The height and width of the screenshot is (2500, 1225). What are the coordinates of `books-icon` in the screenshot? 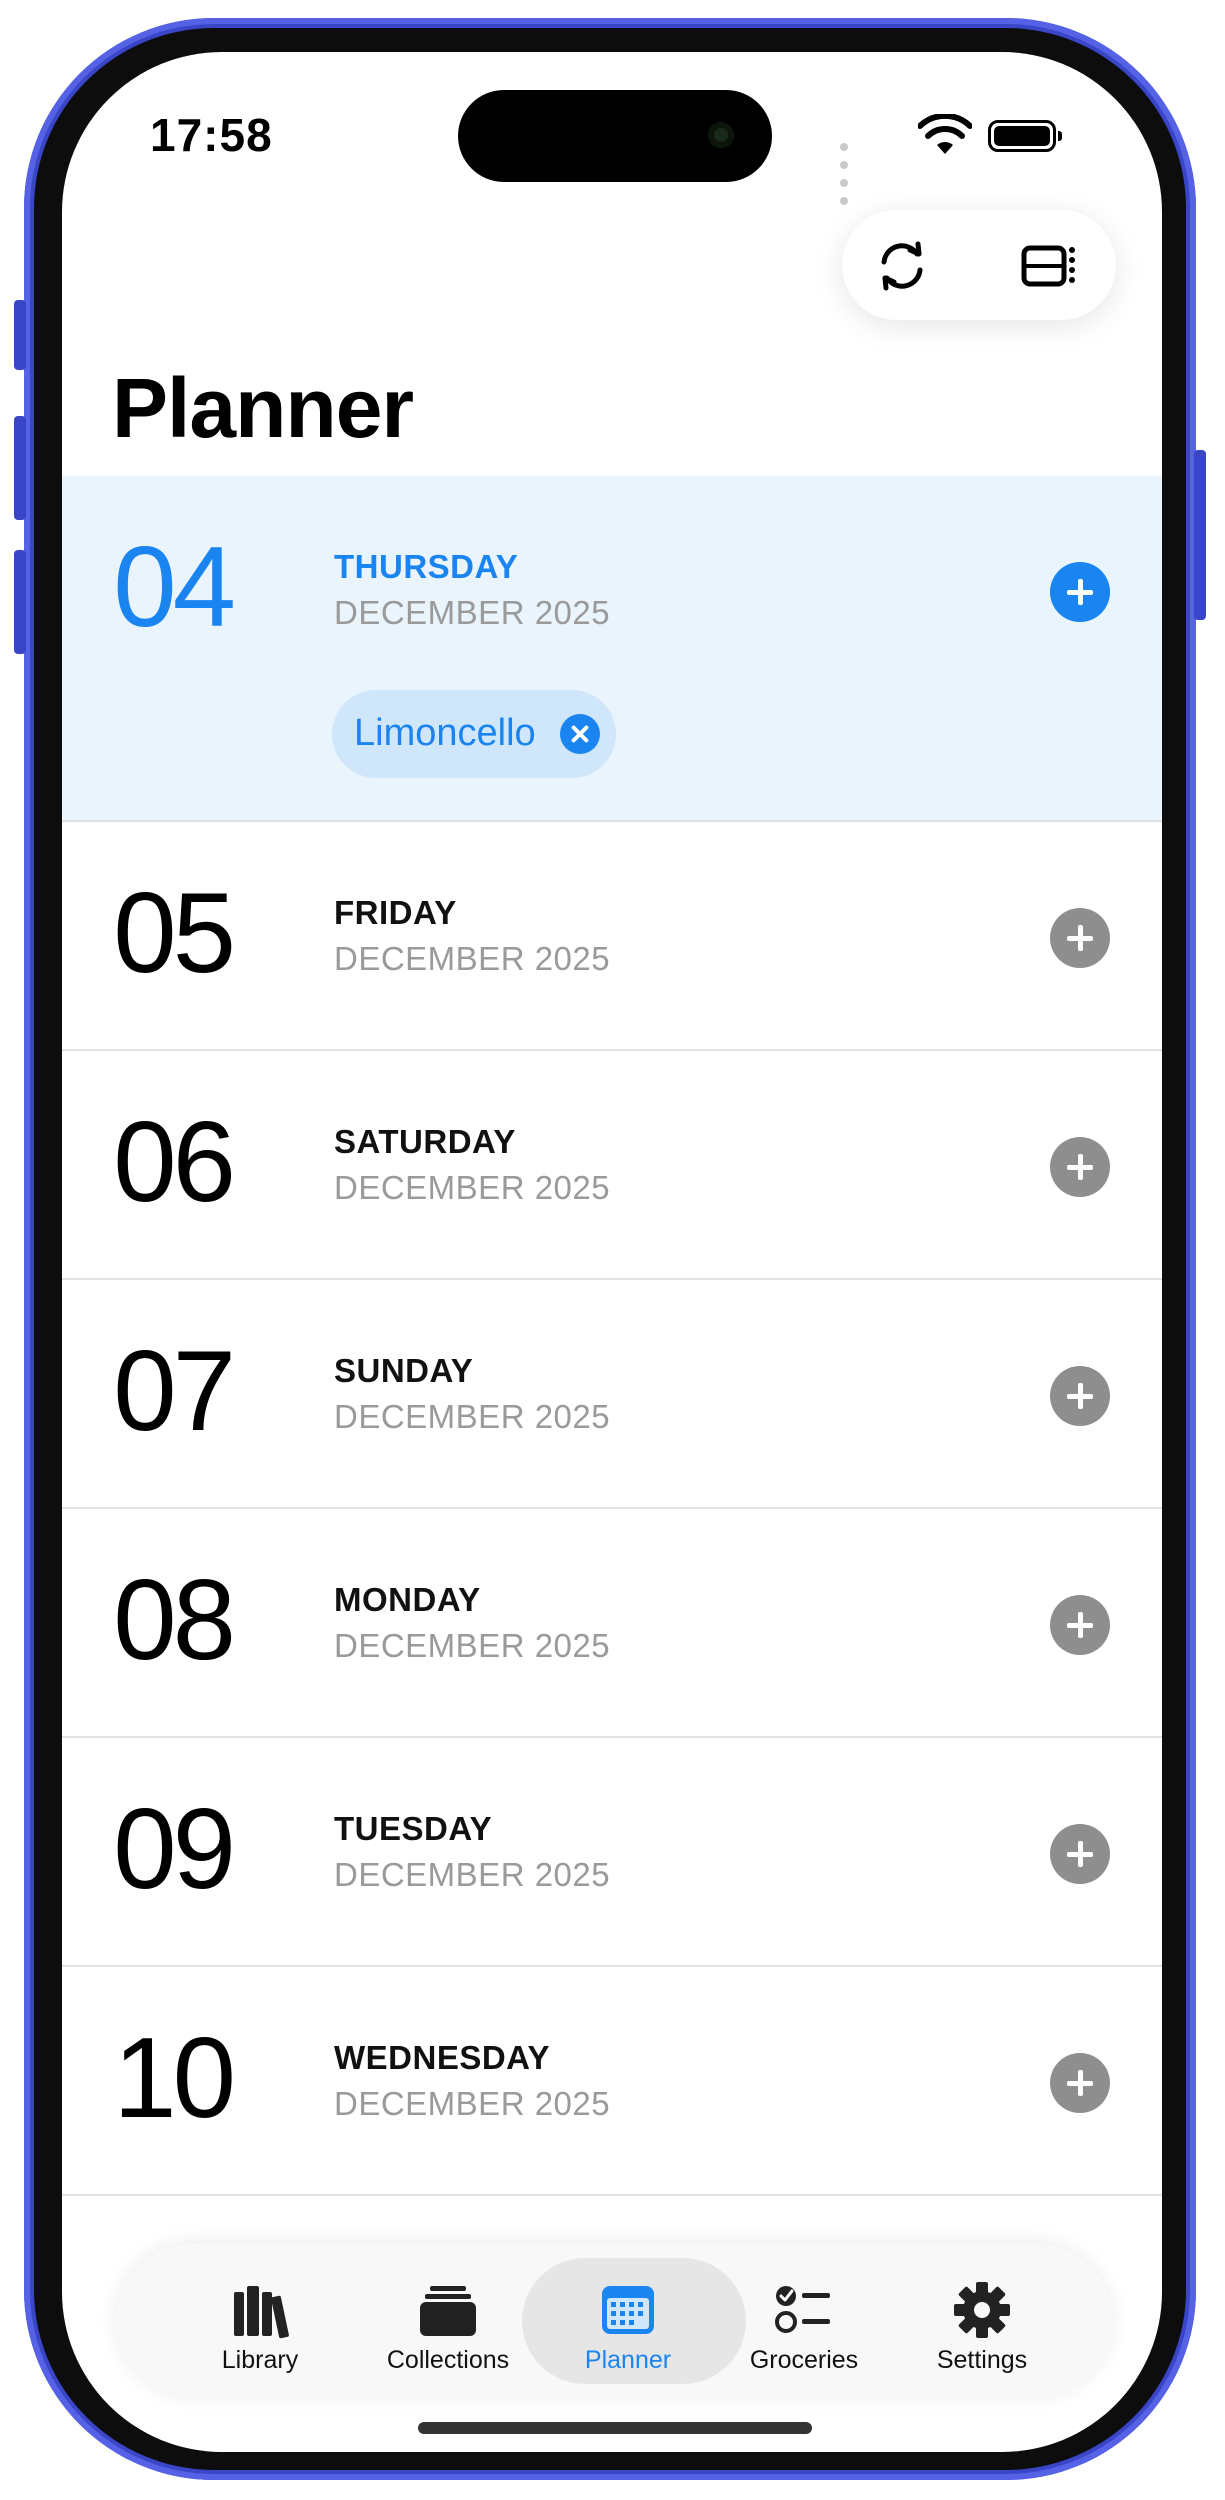 It's located at (261, 2312).